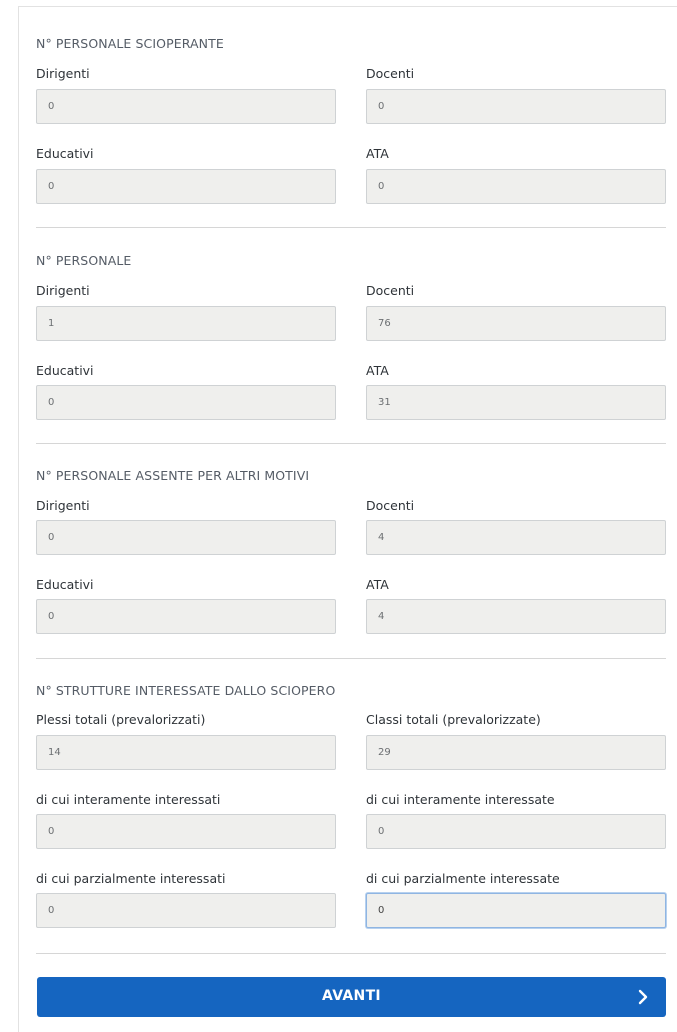 This screenshot has height=1032, width=677. Describe the element at coordinates (186, 752) in the screenshot. I see `plessi-totali-input` at that location.